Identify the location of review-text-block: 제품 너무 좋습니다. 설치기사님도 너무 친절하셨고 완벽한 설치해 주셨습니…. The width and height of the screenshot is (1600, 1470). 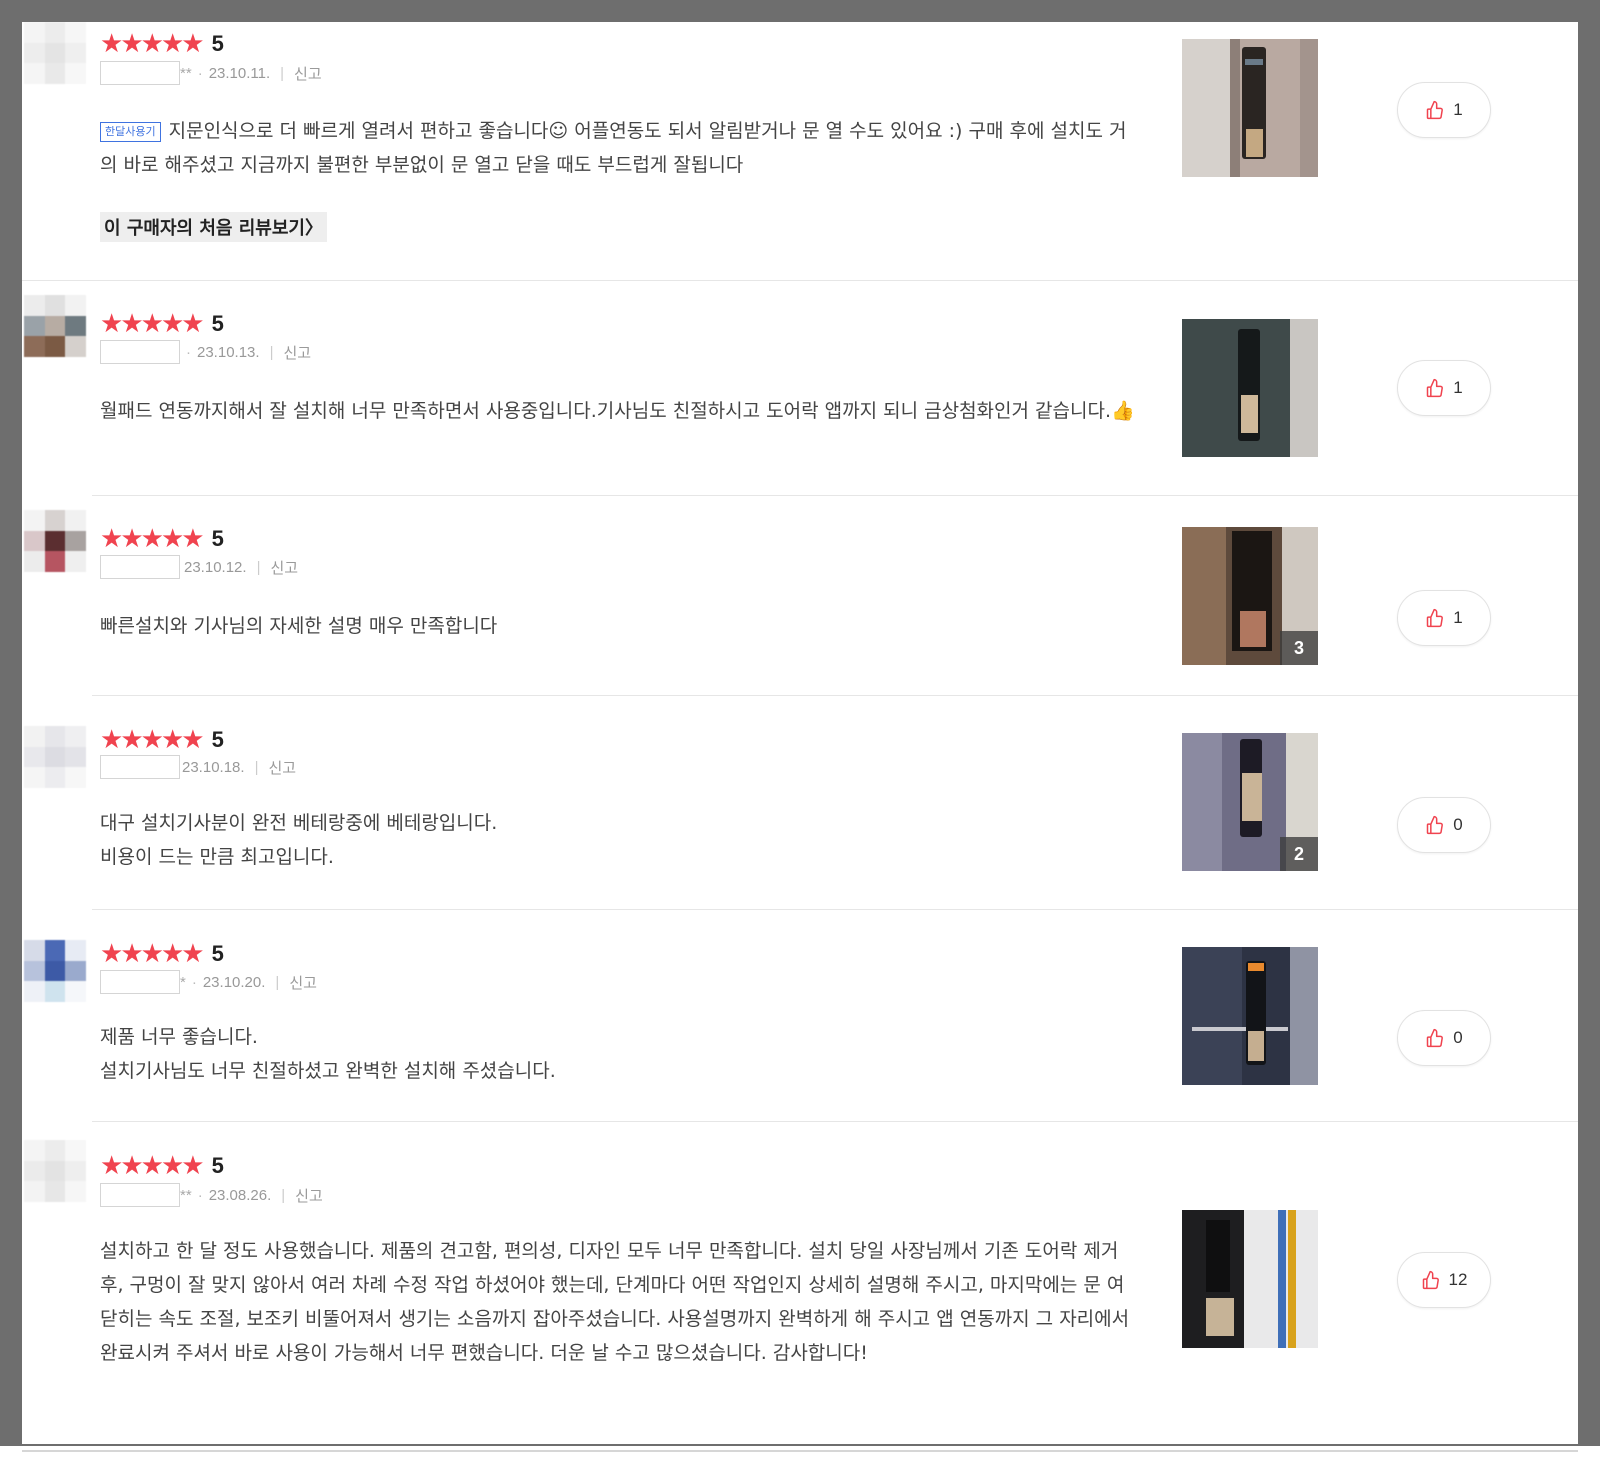
(620, 1054).